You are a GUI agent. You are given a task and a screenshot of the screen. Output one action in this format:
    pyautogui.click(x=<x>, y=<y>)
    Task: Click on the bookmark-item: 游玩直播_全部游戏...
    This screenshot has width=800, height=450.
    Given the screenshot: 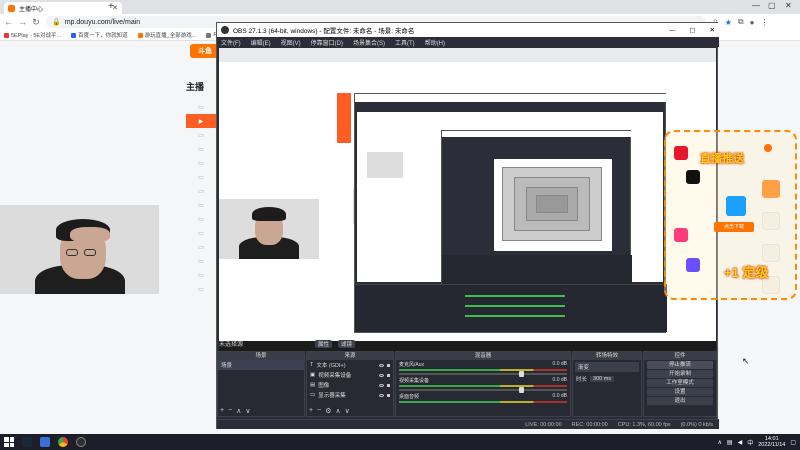 What is the action you would take?
    pyautogui.click(x=166, y=35)
    